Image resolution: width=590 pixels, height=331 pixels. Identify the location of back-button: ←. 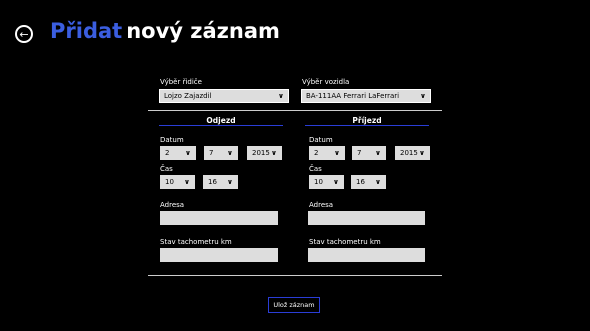
(24, 34).